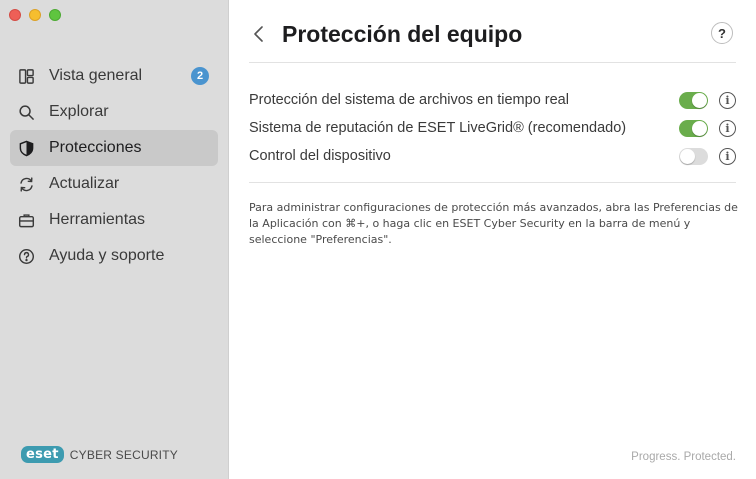 The height and width of the screenshot is (479, 756). I want to click on setting-label: Control del dispositivo, so click(320, 156).